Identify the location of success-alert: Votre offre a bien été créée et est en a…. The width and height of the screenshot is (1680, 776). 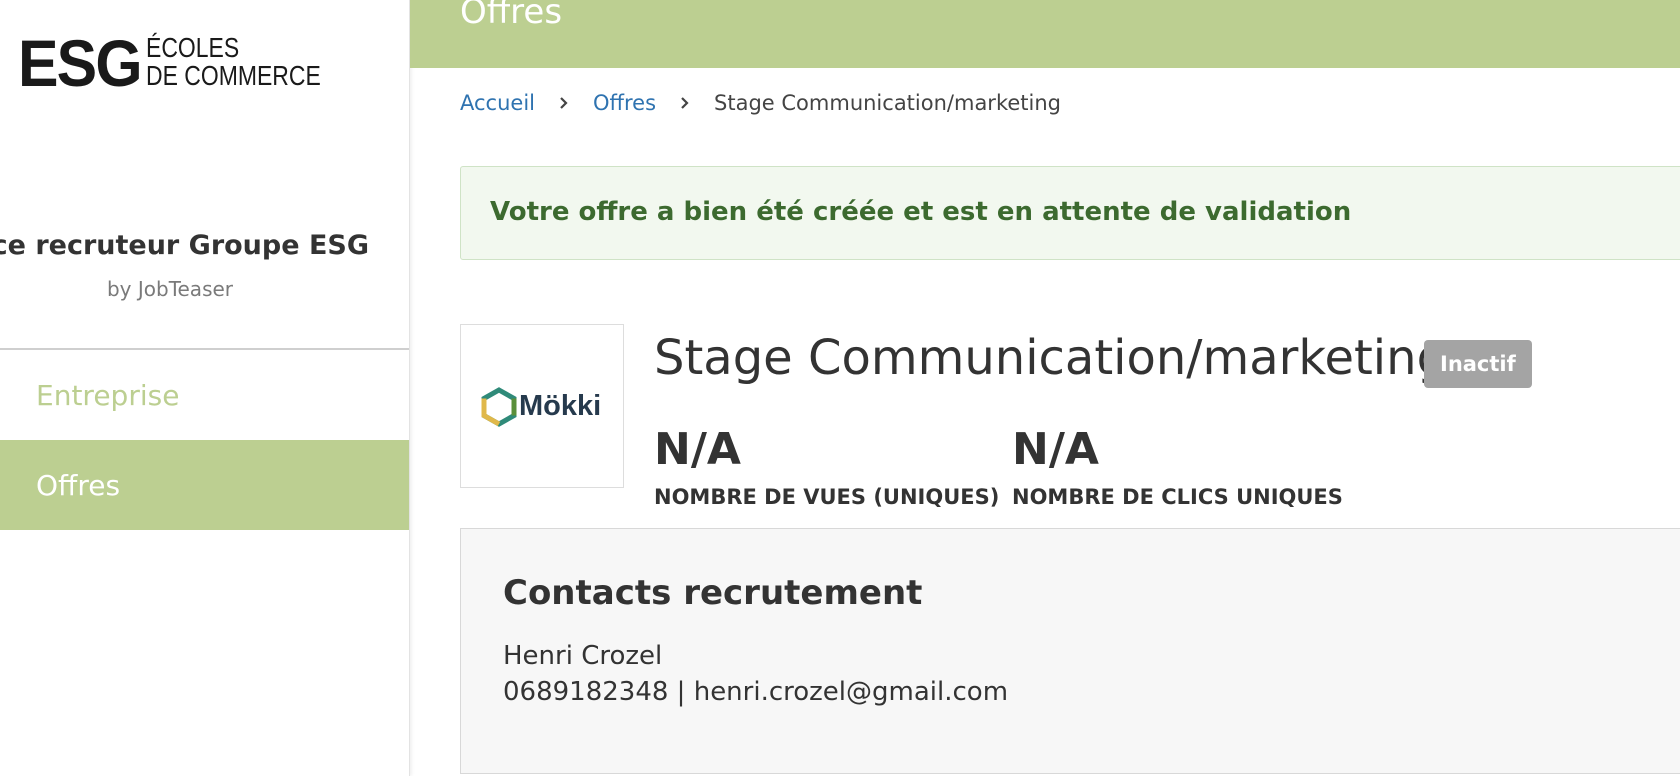
(1070, 213).